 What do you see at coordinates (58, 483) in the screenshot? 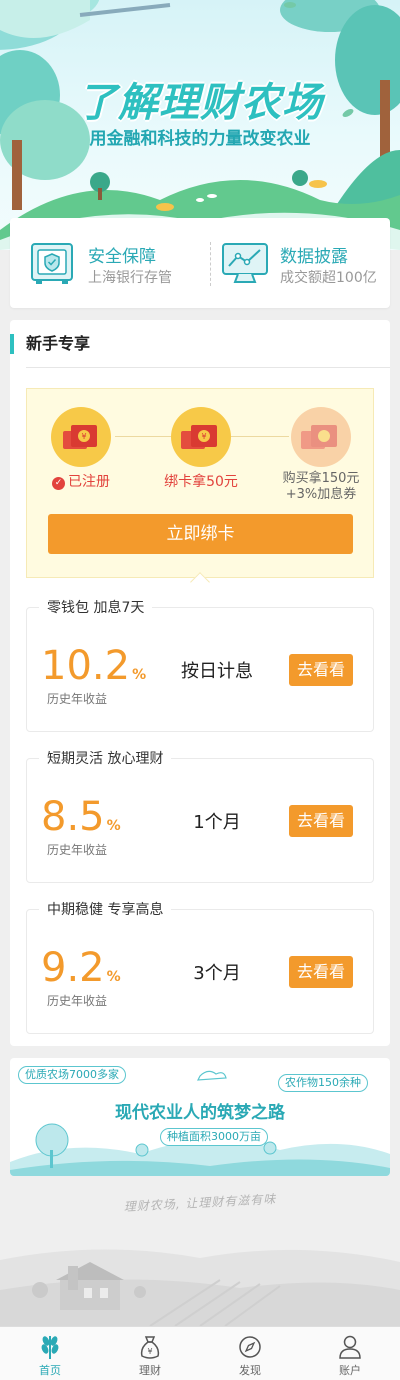
I see `check-icon: ✓` at bounding box center [58, 483].